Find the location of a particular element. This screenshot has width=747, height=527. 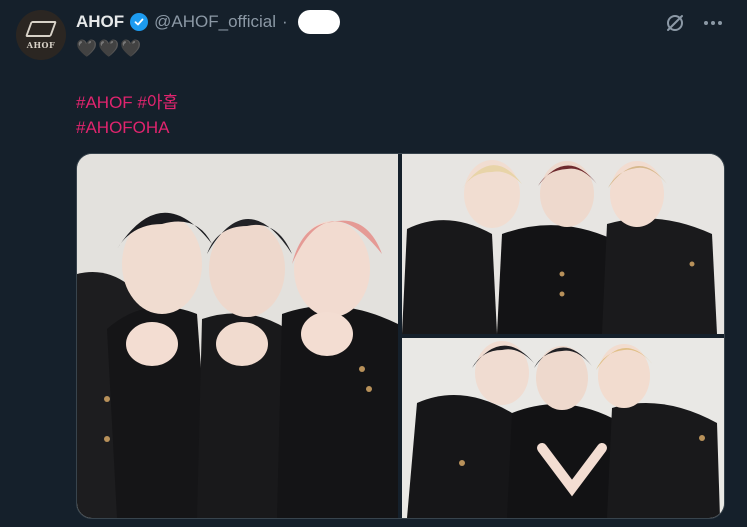

more-icon is located at coordinates (713, 23).